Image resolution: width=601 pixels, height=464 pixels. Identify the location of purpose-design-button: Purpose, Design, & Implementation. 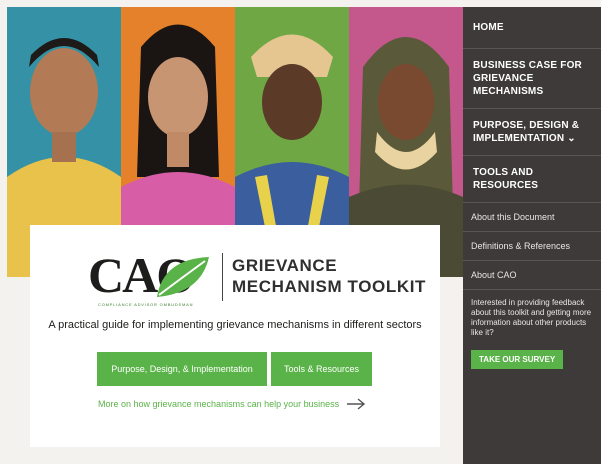
(182, 369).